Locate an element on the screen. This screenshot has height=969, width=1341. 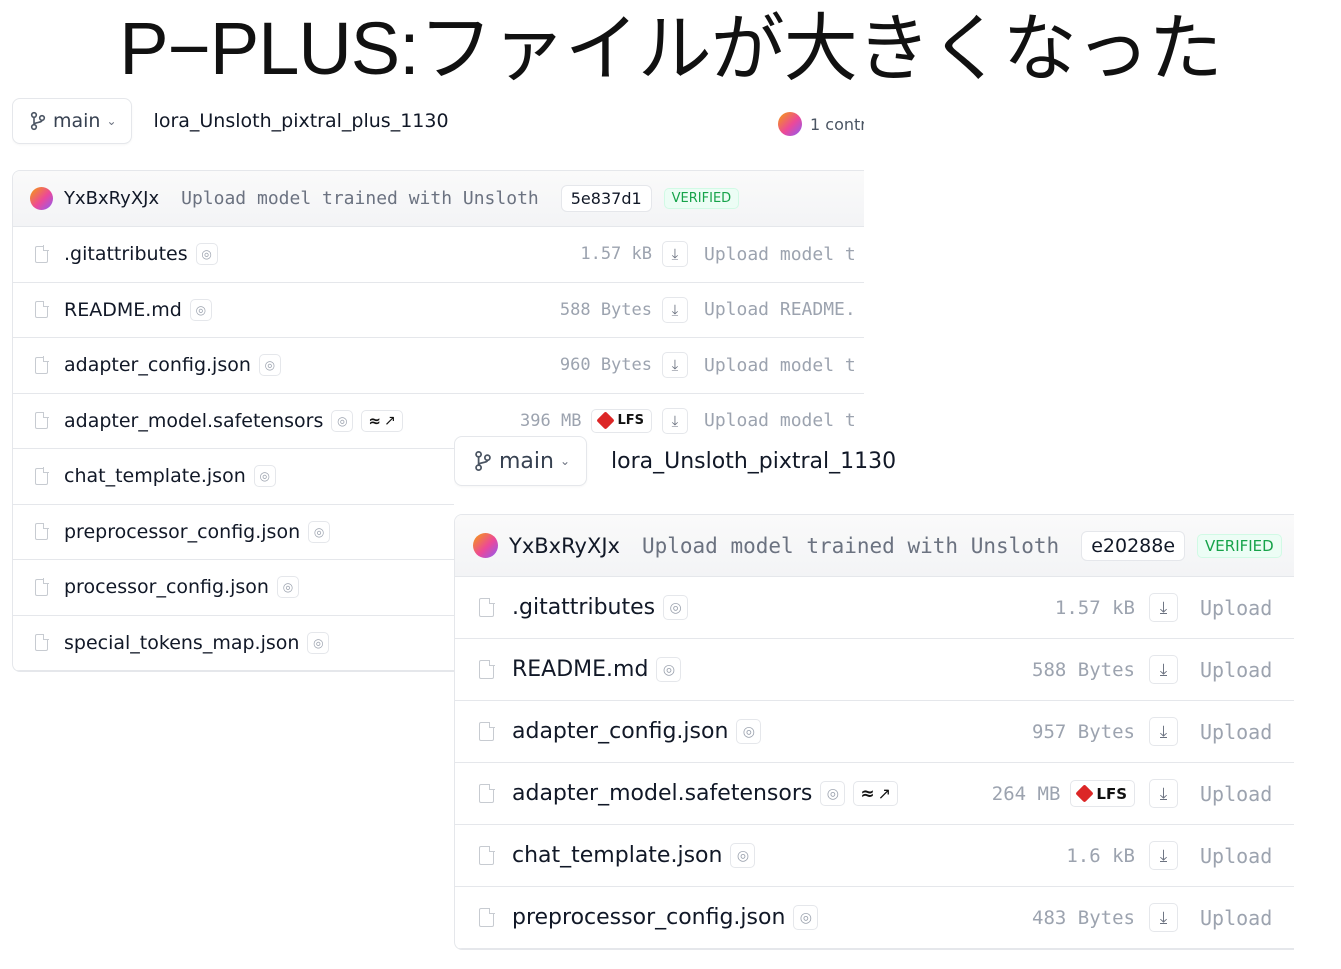
file-commit-message: Upload README. is located at coordinates (784, 309).